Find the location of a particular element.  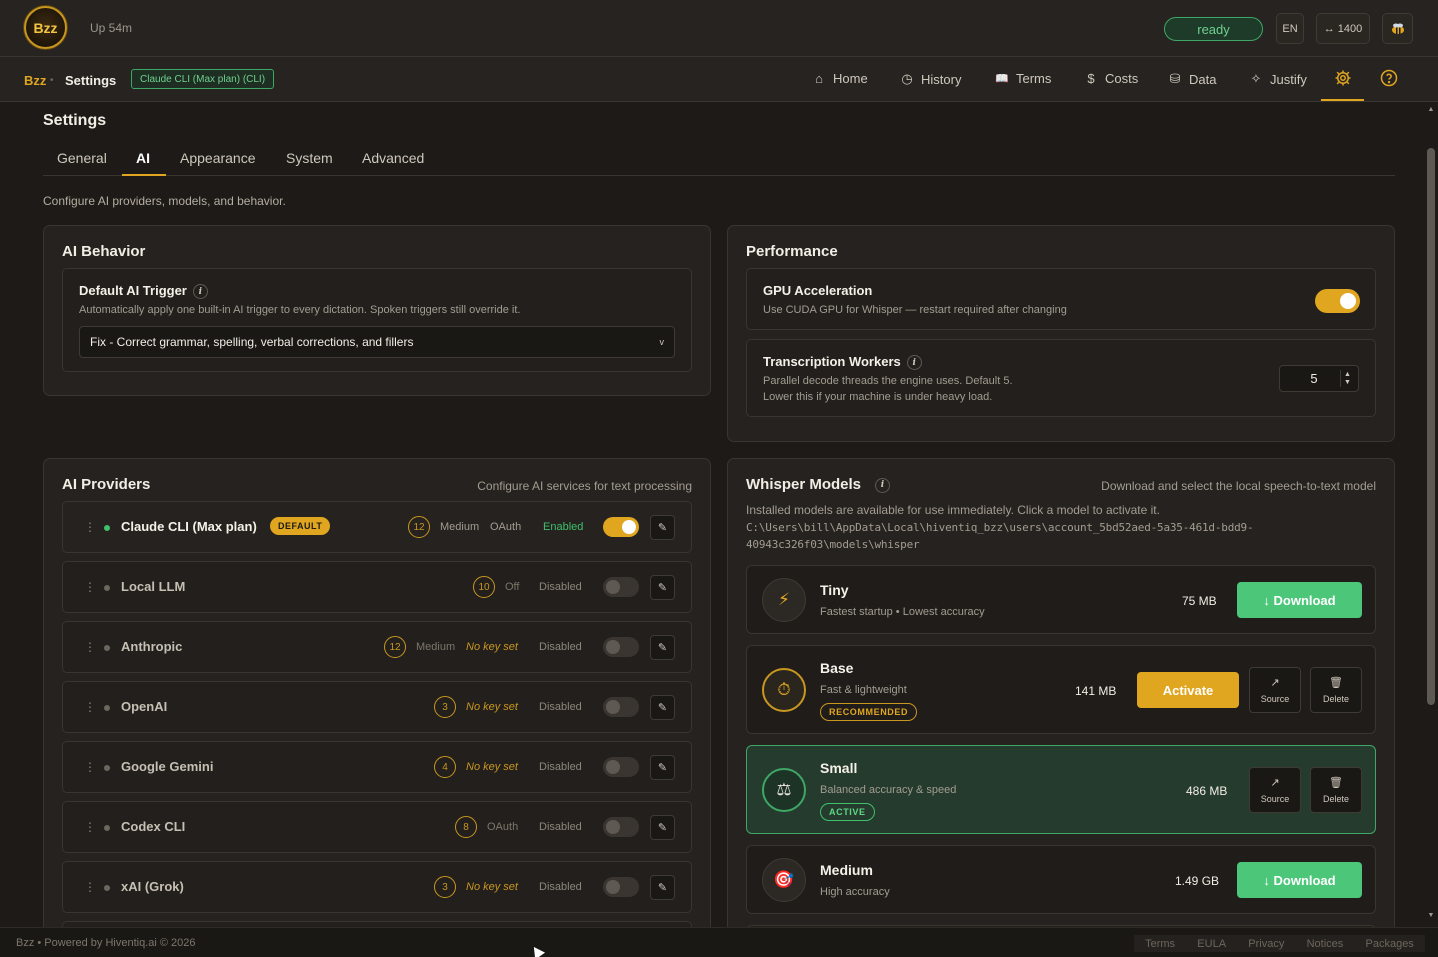

workers-value: 5 is located at coordinates (1314, 378).